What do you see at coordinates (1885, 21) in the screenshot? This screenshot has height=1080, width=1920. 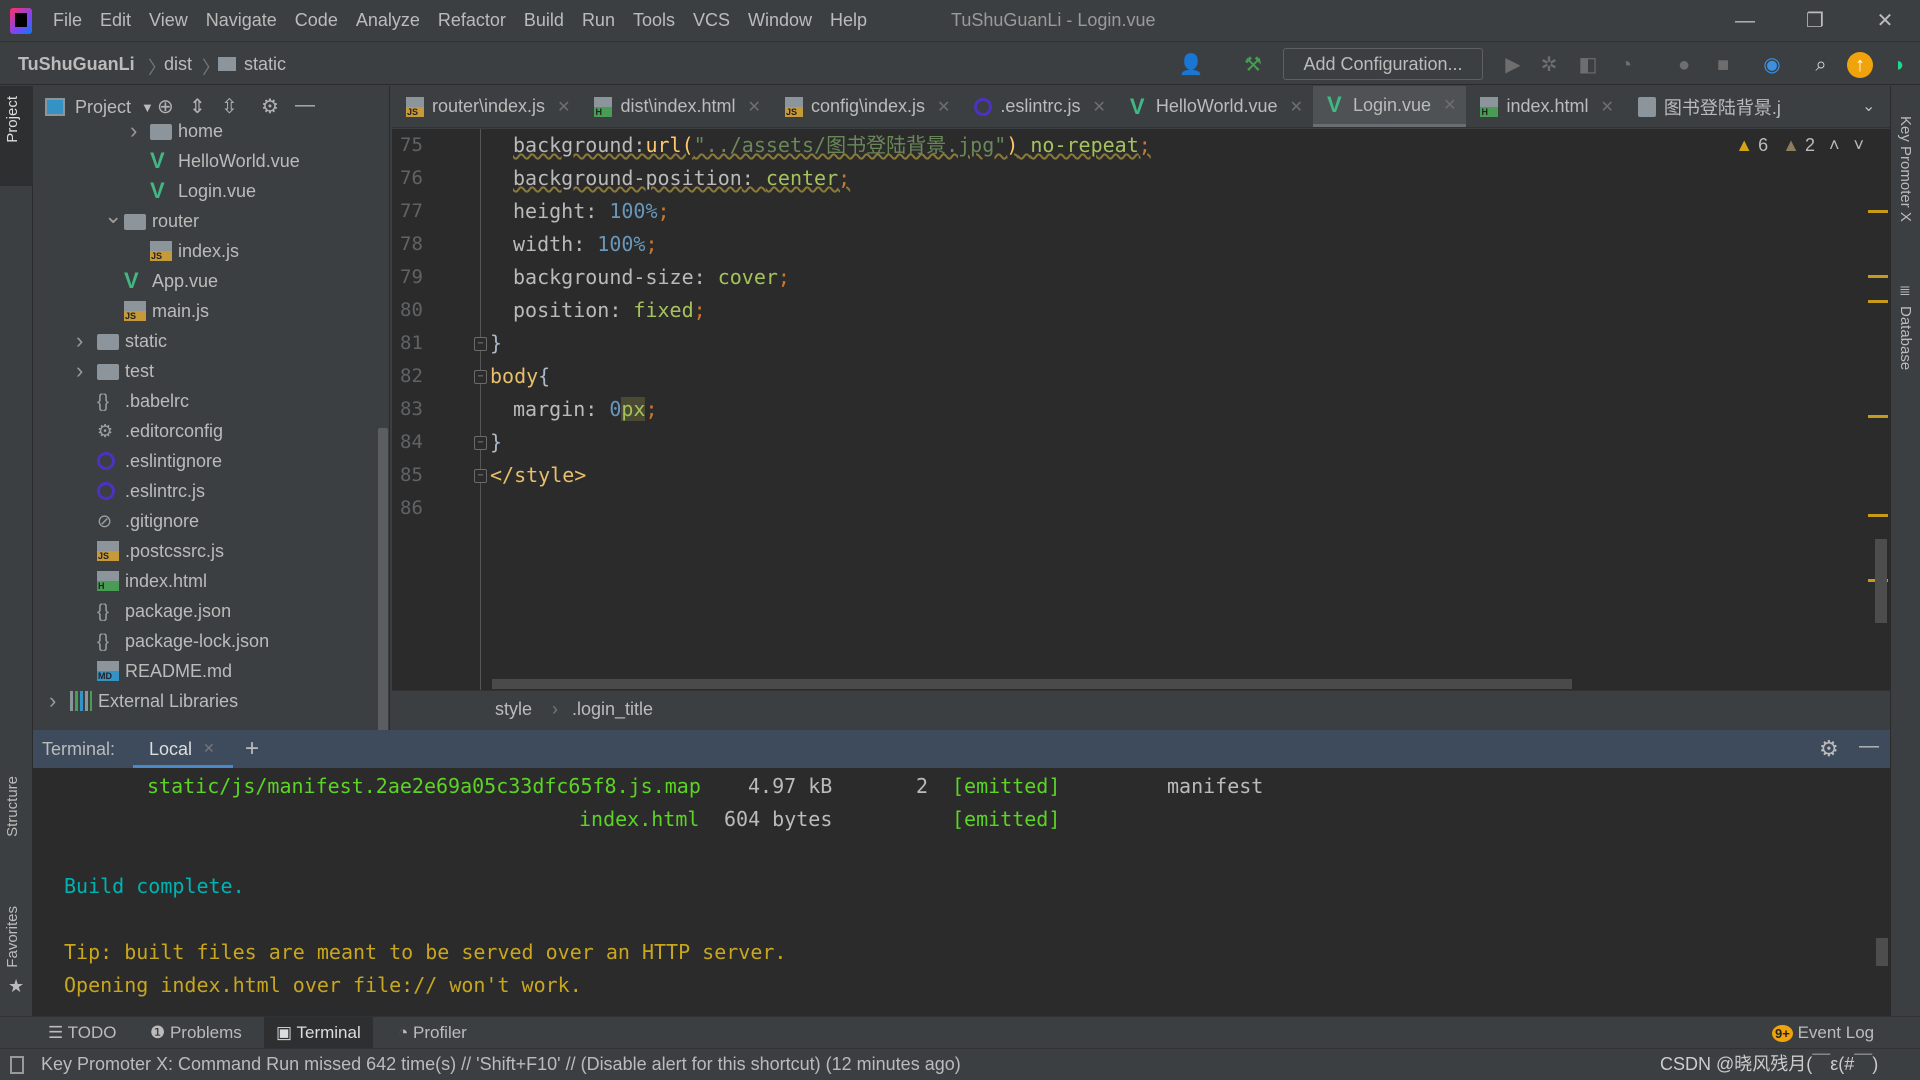 I see `close-window-button: ✕` at bounding box center [1885, 21].